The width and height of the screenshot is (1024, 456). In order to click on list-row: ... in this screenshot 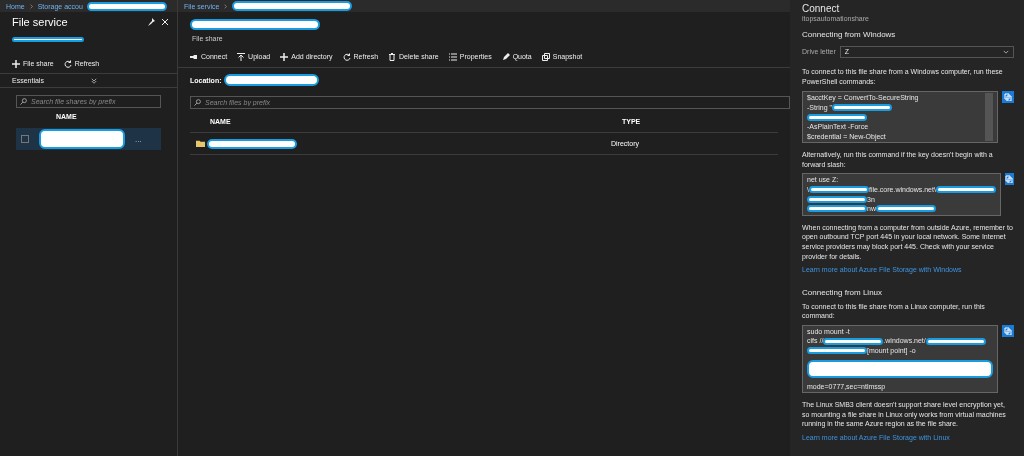, I will do `click(88, 139)`.